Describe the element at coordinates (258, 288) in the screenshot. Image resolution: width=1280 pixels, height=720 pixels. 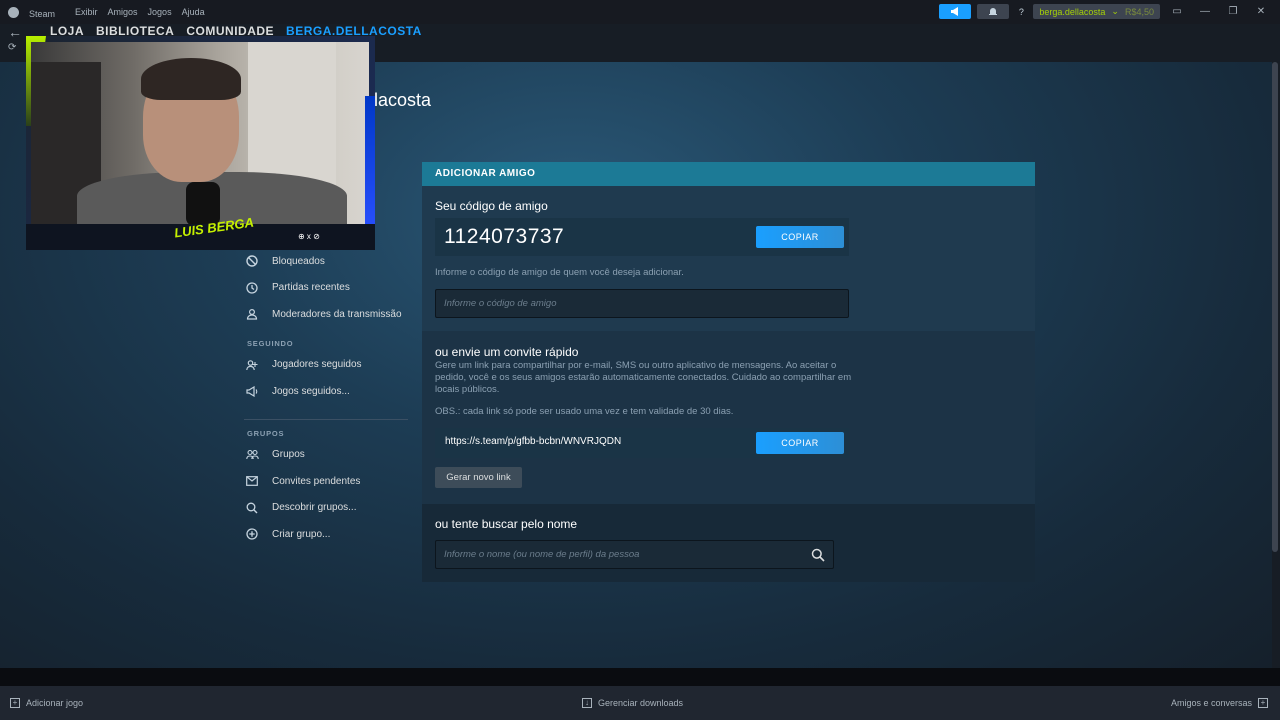
I see `clock-icon` at that location.